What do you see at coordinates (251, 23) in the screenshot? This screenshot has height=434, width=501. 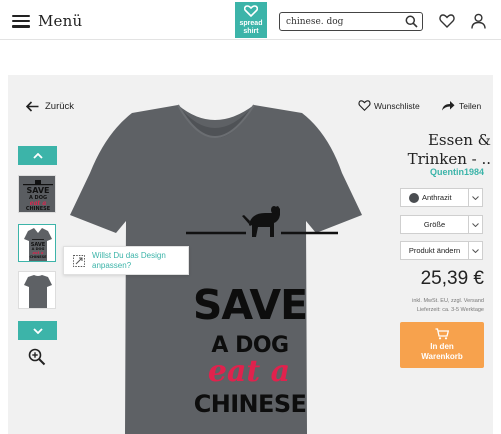 I see `logo-text-spread: spread` at bounding box center [251, 23].